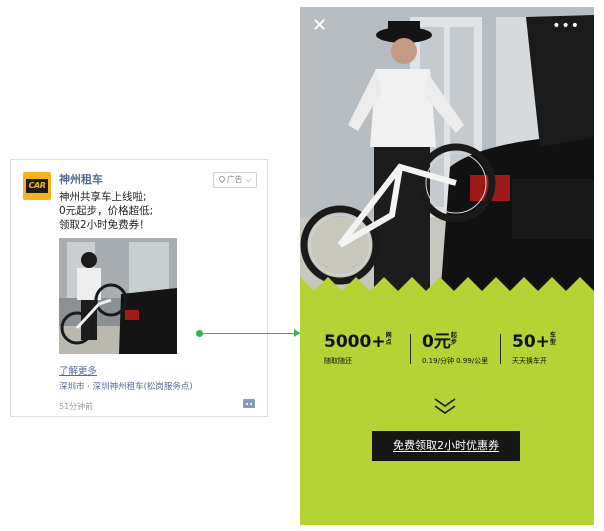 The width and height of the screenshot is (604, 531). What do you see at coordinates (76, 406) in the screenshot?
I see `post-time: 51分钟前` at bounding box center [76, 406].